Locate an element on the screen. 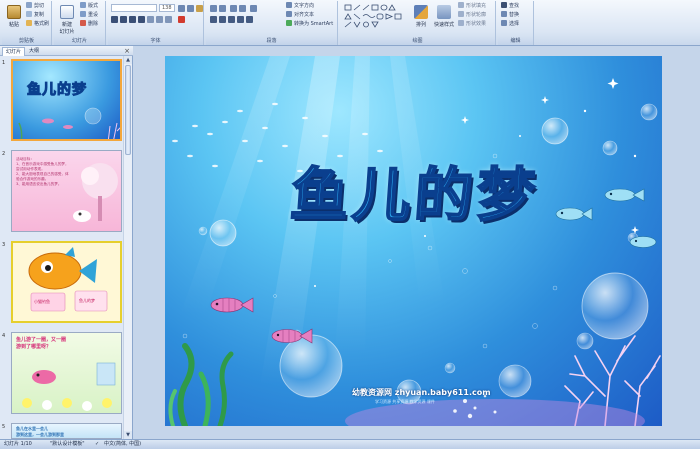 The height and width of the screenshot is (449, 700). paragraph-group: 文字方向 对齐文本 转换为 SmartArt 段落 is located at coordinates (272, 23).